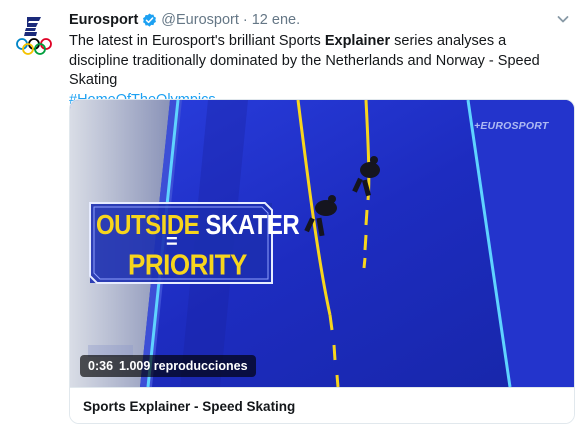  I want to click on video-duration: 0:36, so click(101, 366).